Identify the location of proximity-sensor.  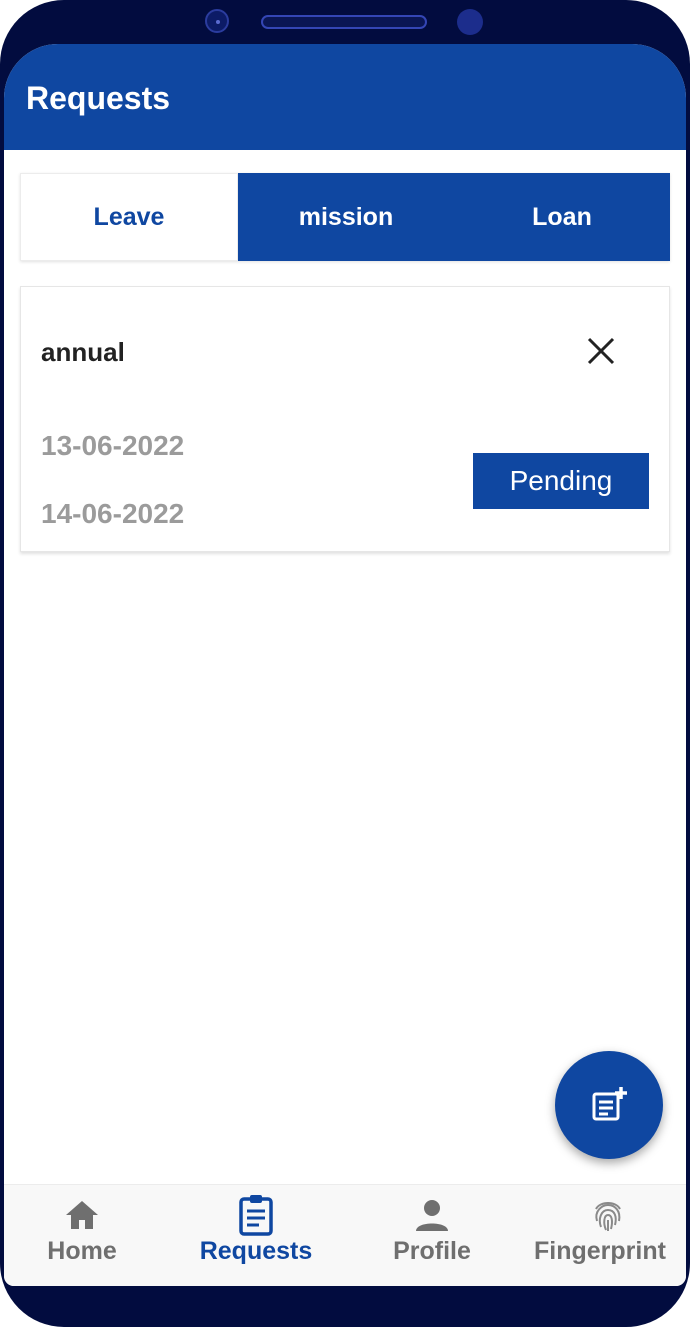
(470, 22).